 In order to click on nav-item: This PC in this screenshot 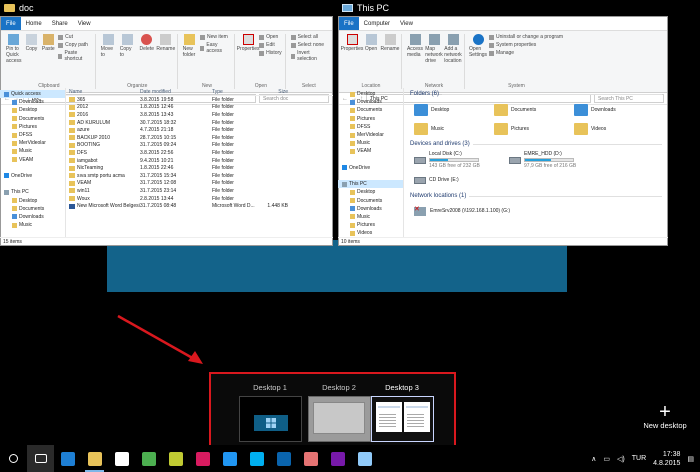, I will do `click(370, 184)`.